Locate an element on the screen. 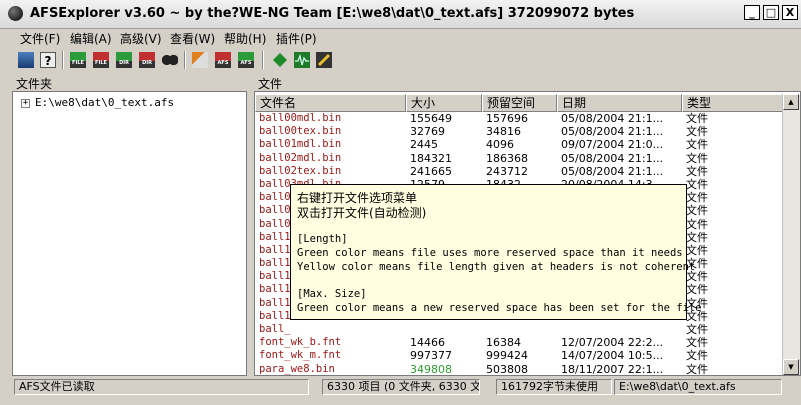 This screenshot has width=801, height=405. toolbar: ? FILE FILE DIR DIR AFS AFS is located at coordinates (400, 60).